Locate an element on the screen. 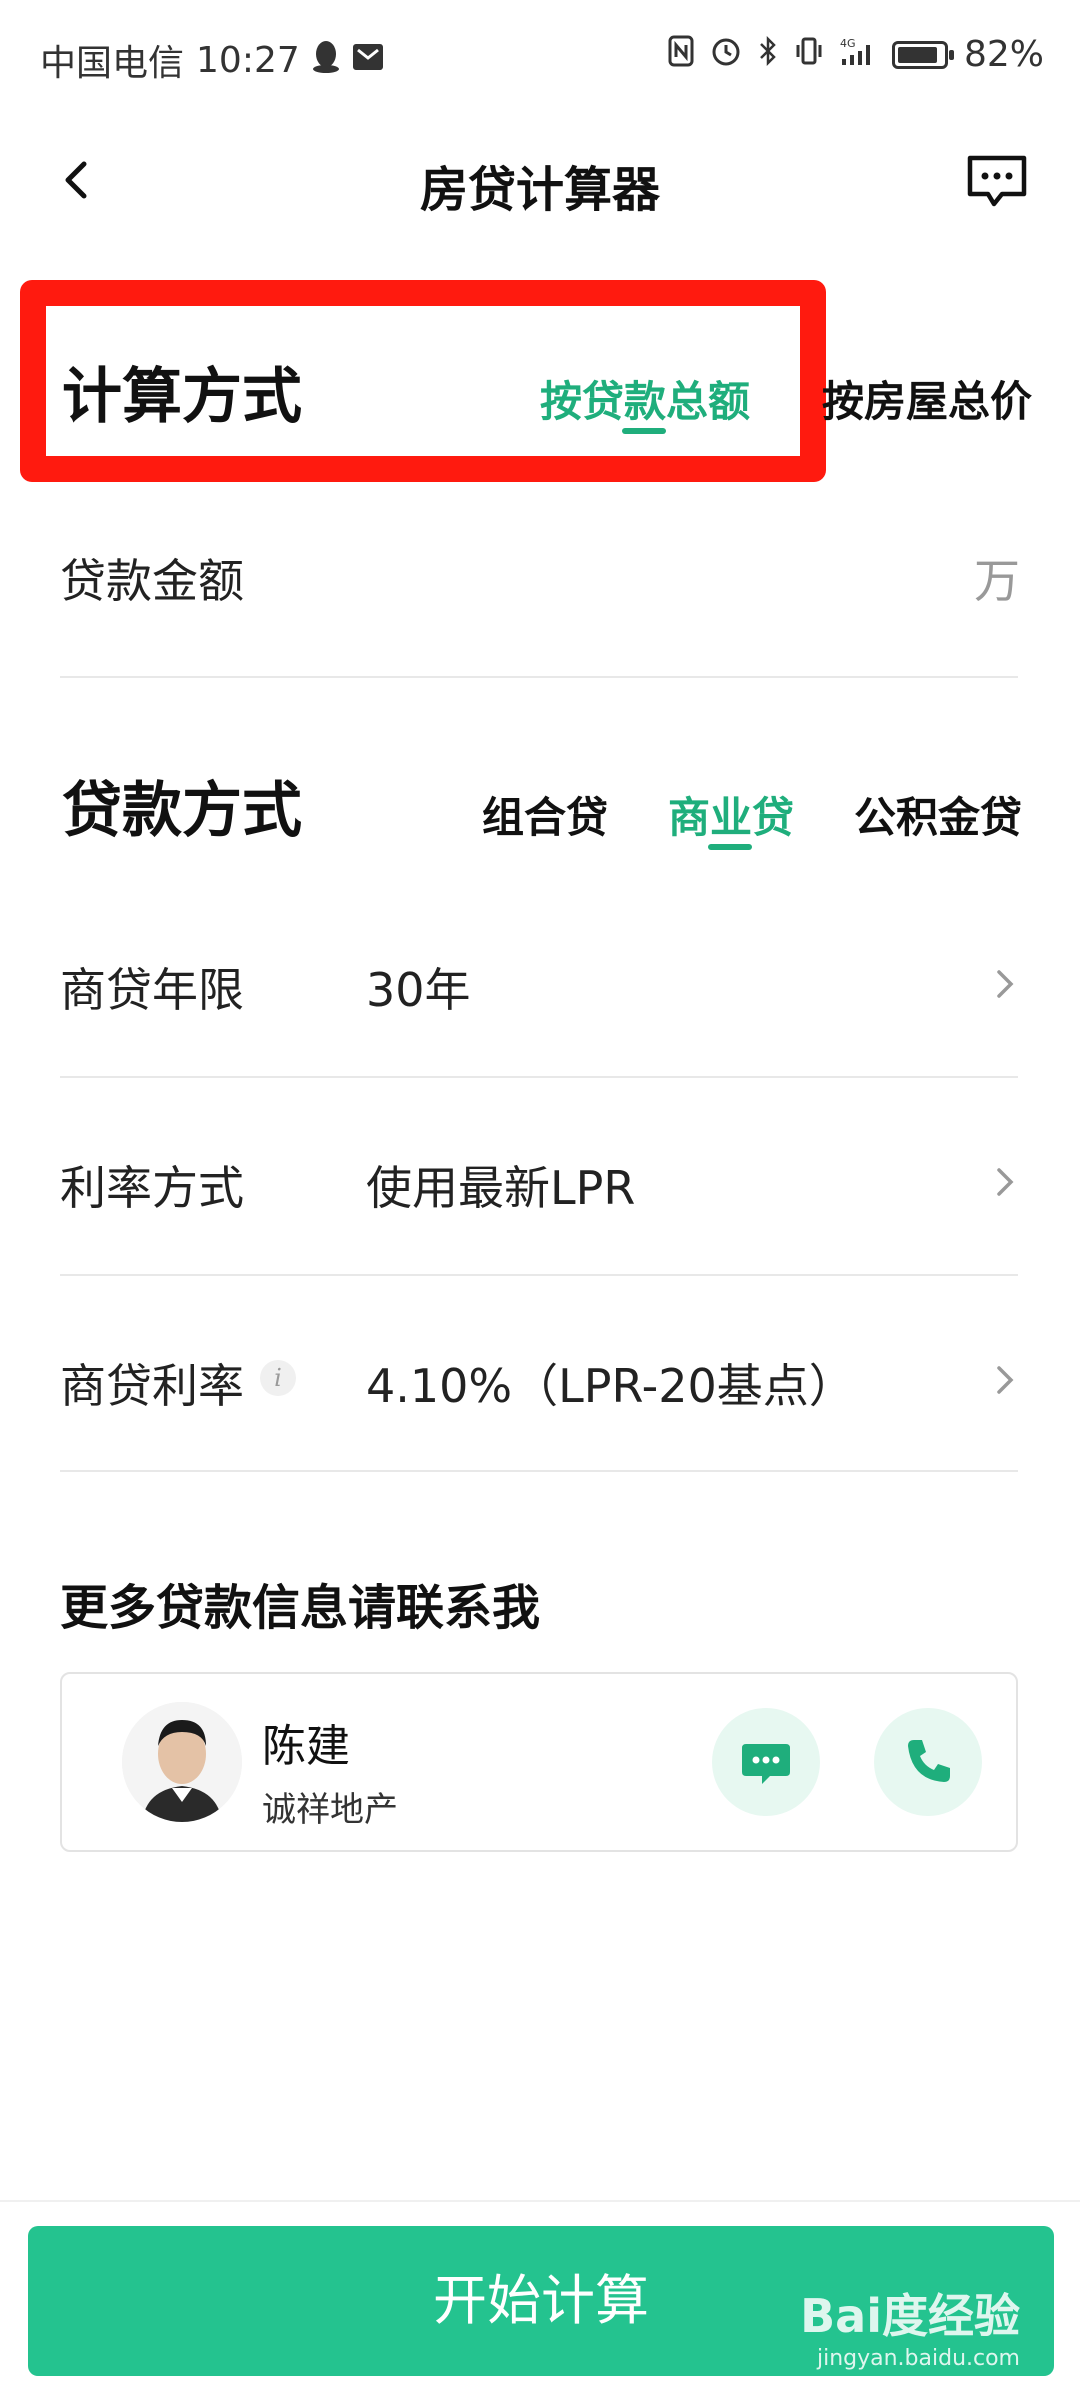 Image resolution: width=1080 pixels, height=2402 pixels. avatar is located at coordinates (182, 1762).